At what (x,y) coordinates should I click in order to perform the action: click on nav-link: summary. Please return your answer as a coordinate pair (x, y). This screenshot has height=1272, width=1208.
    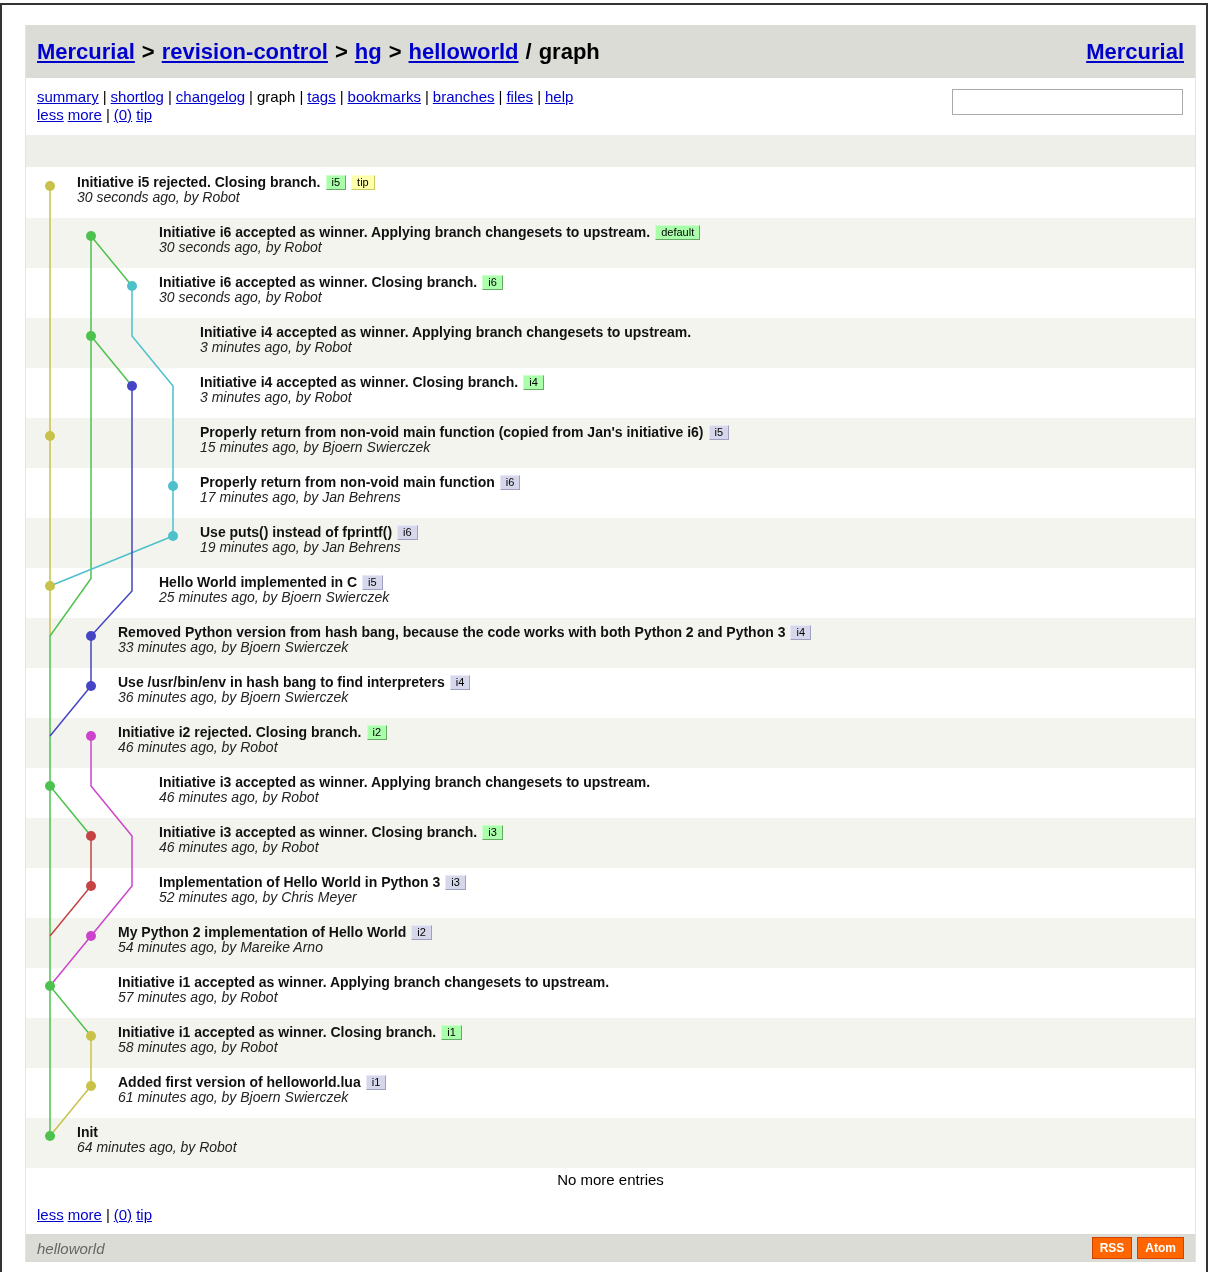
    Looking at the image, I should click on (68, 97).